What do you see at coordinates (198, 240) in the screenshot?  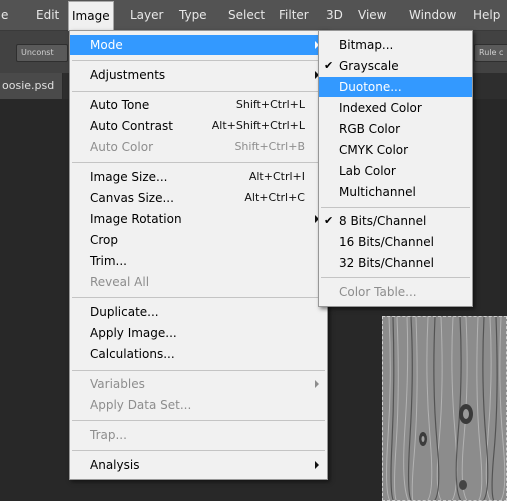 I see `menu-item-crop: Crop` at bounding box center [198, 240].